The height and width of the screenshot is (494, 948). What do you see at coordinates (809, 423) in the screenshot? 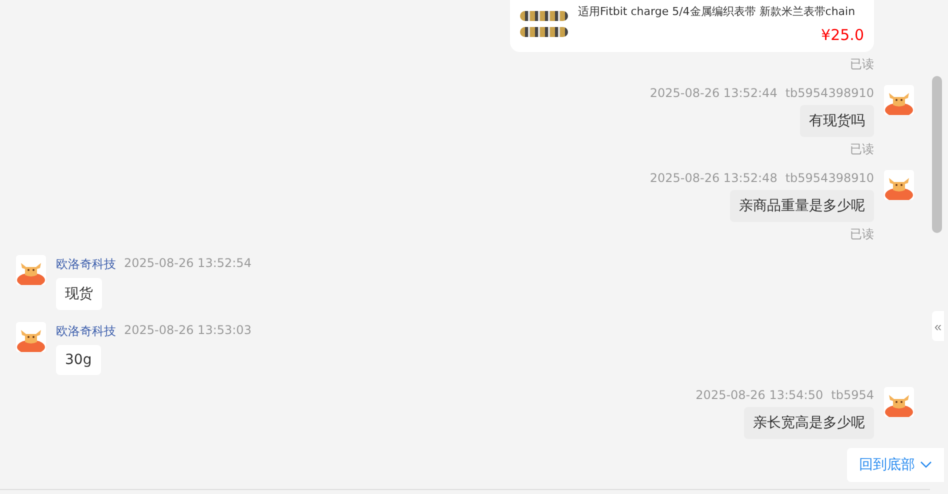
I see `message-bubble: 亲长宽高是多少呢` at bounding box center [809, 423].